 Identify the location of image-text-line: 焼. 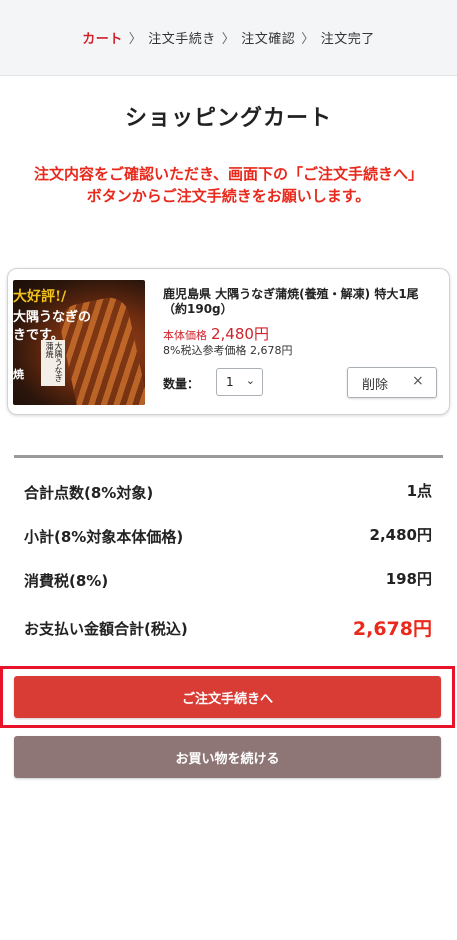
(18, 374).